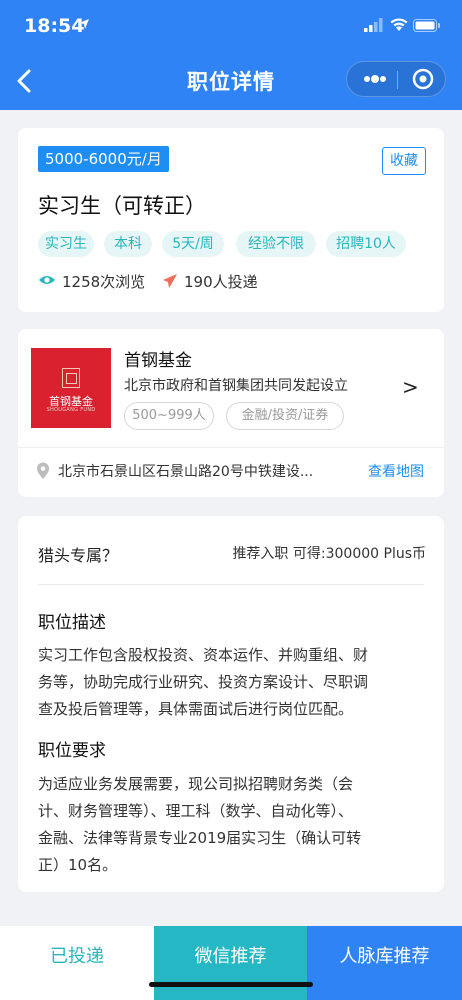  I want to click on requirements-line: 正）10名。, so click(78, 865).